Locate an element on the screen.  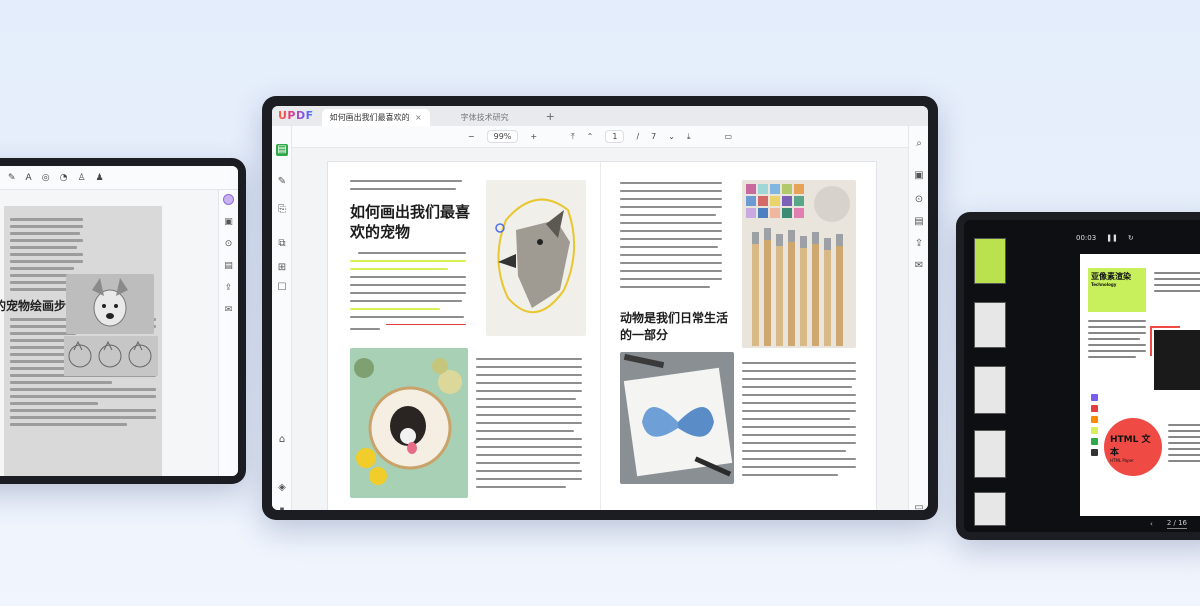
slide-red-subtitle: HTML Paper is located at coordinates (1122, 460).